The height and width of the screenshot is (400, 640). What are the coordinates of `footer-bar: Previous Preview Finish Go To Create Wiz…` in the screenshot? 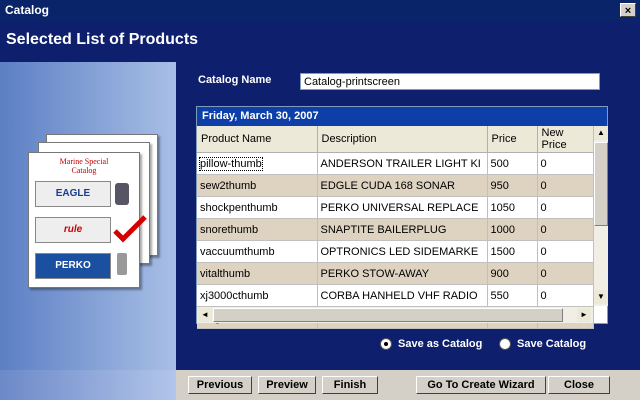 It's located at (320, 385).